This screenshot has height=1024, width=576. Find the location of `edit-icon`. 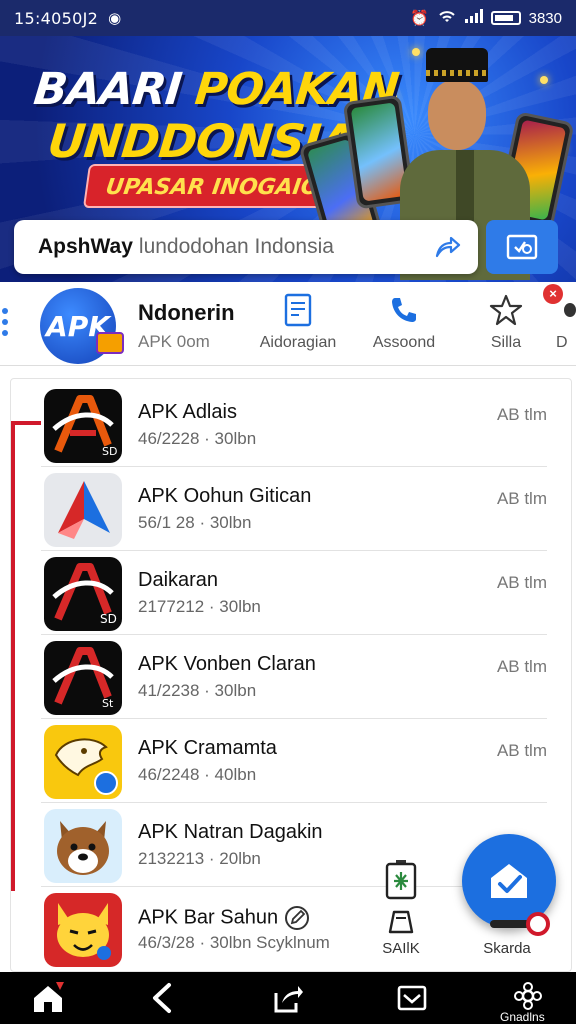

edit-icon is located at coordinates (297, 918).